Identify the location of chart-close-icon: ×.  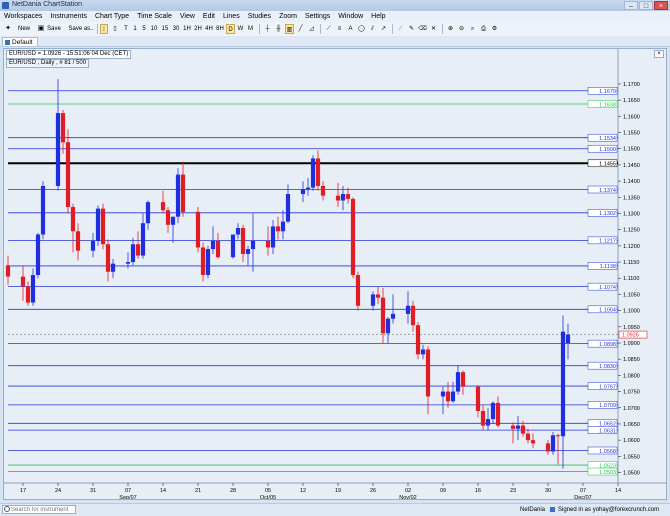
(659, 54).